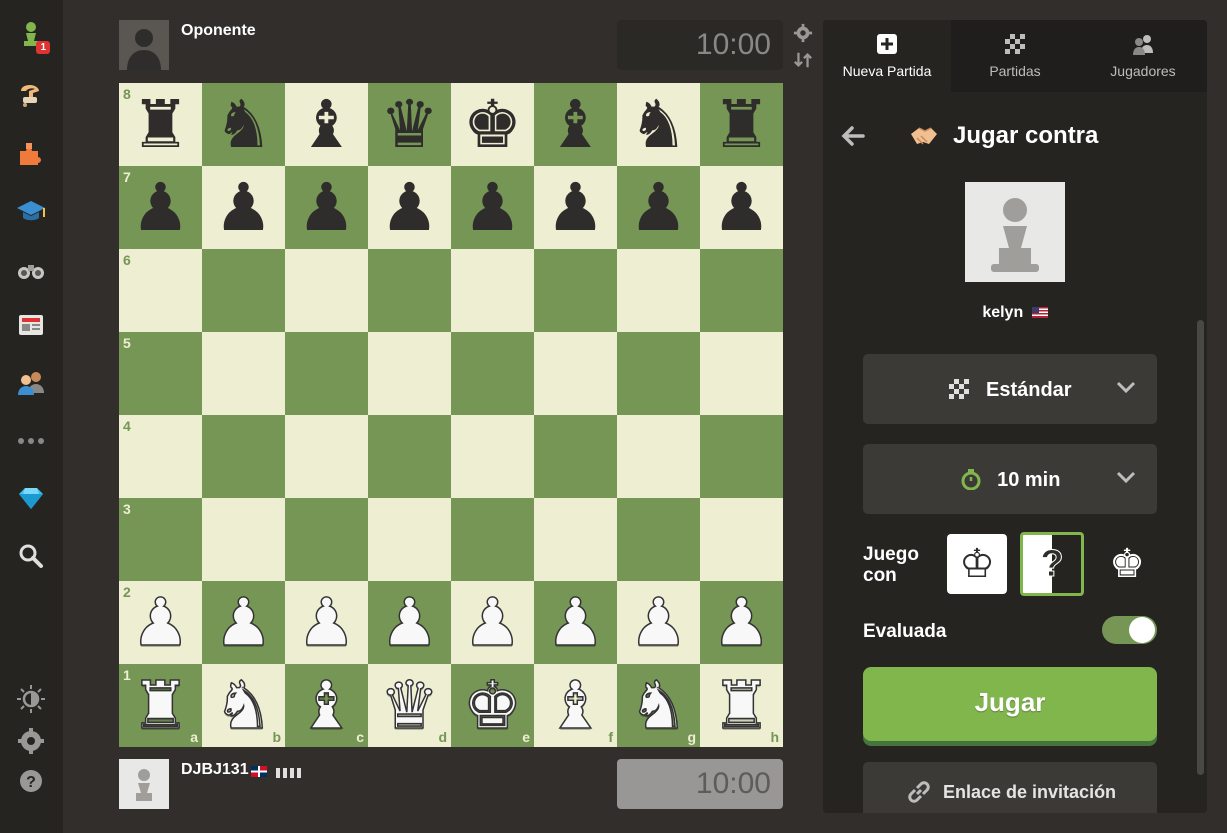  I want to click on back-arrow-icon, so click(853, 136).